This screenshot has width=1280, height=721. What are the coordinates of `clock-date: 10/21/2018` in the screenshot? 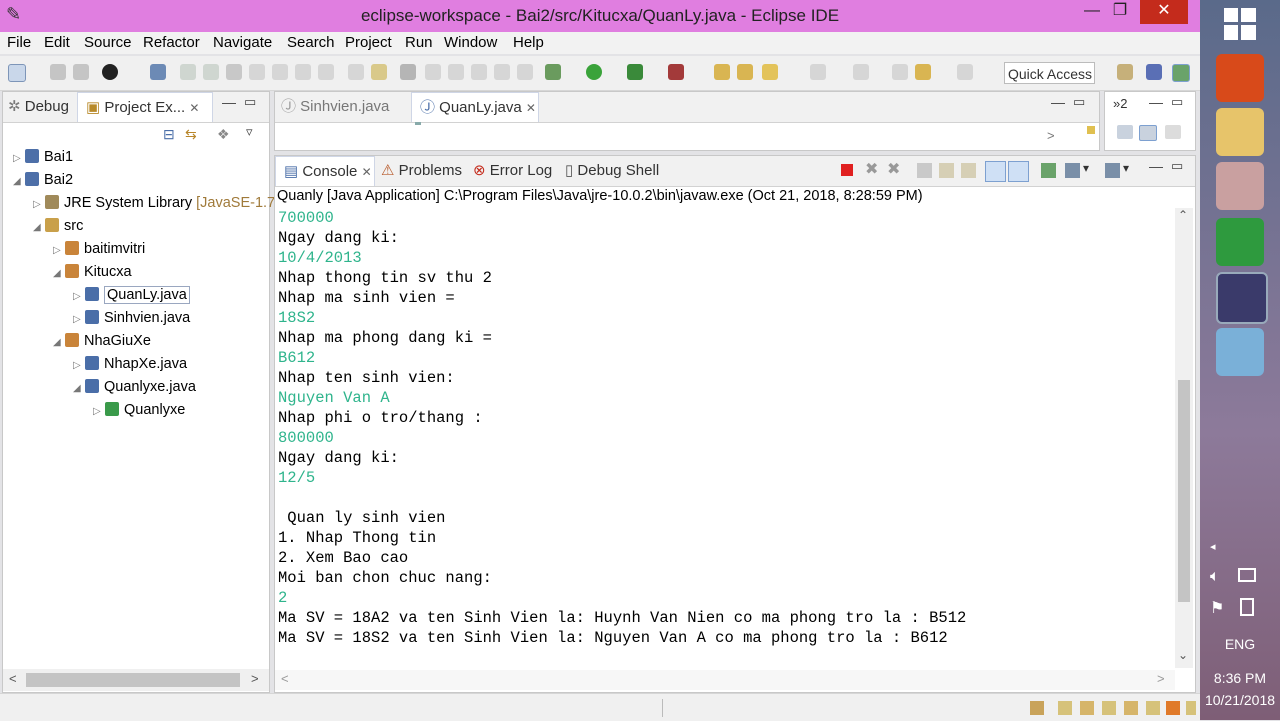 It's located at (1240, 700).